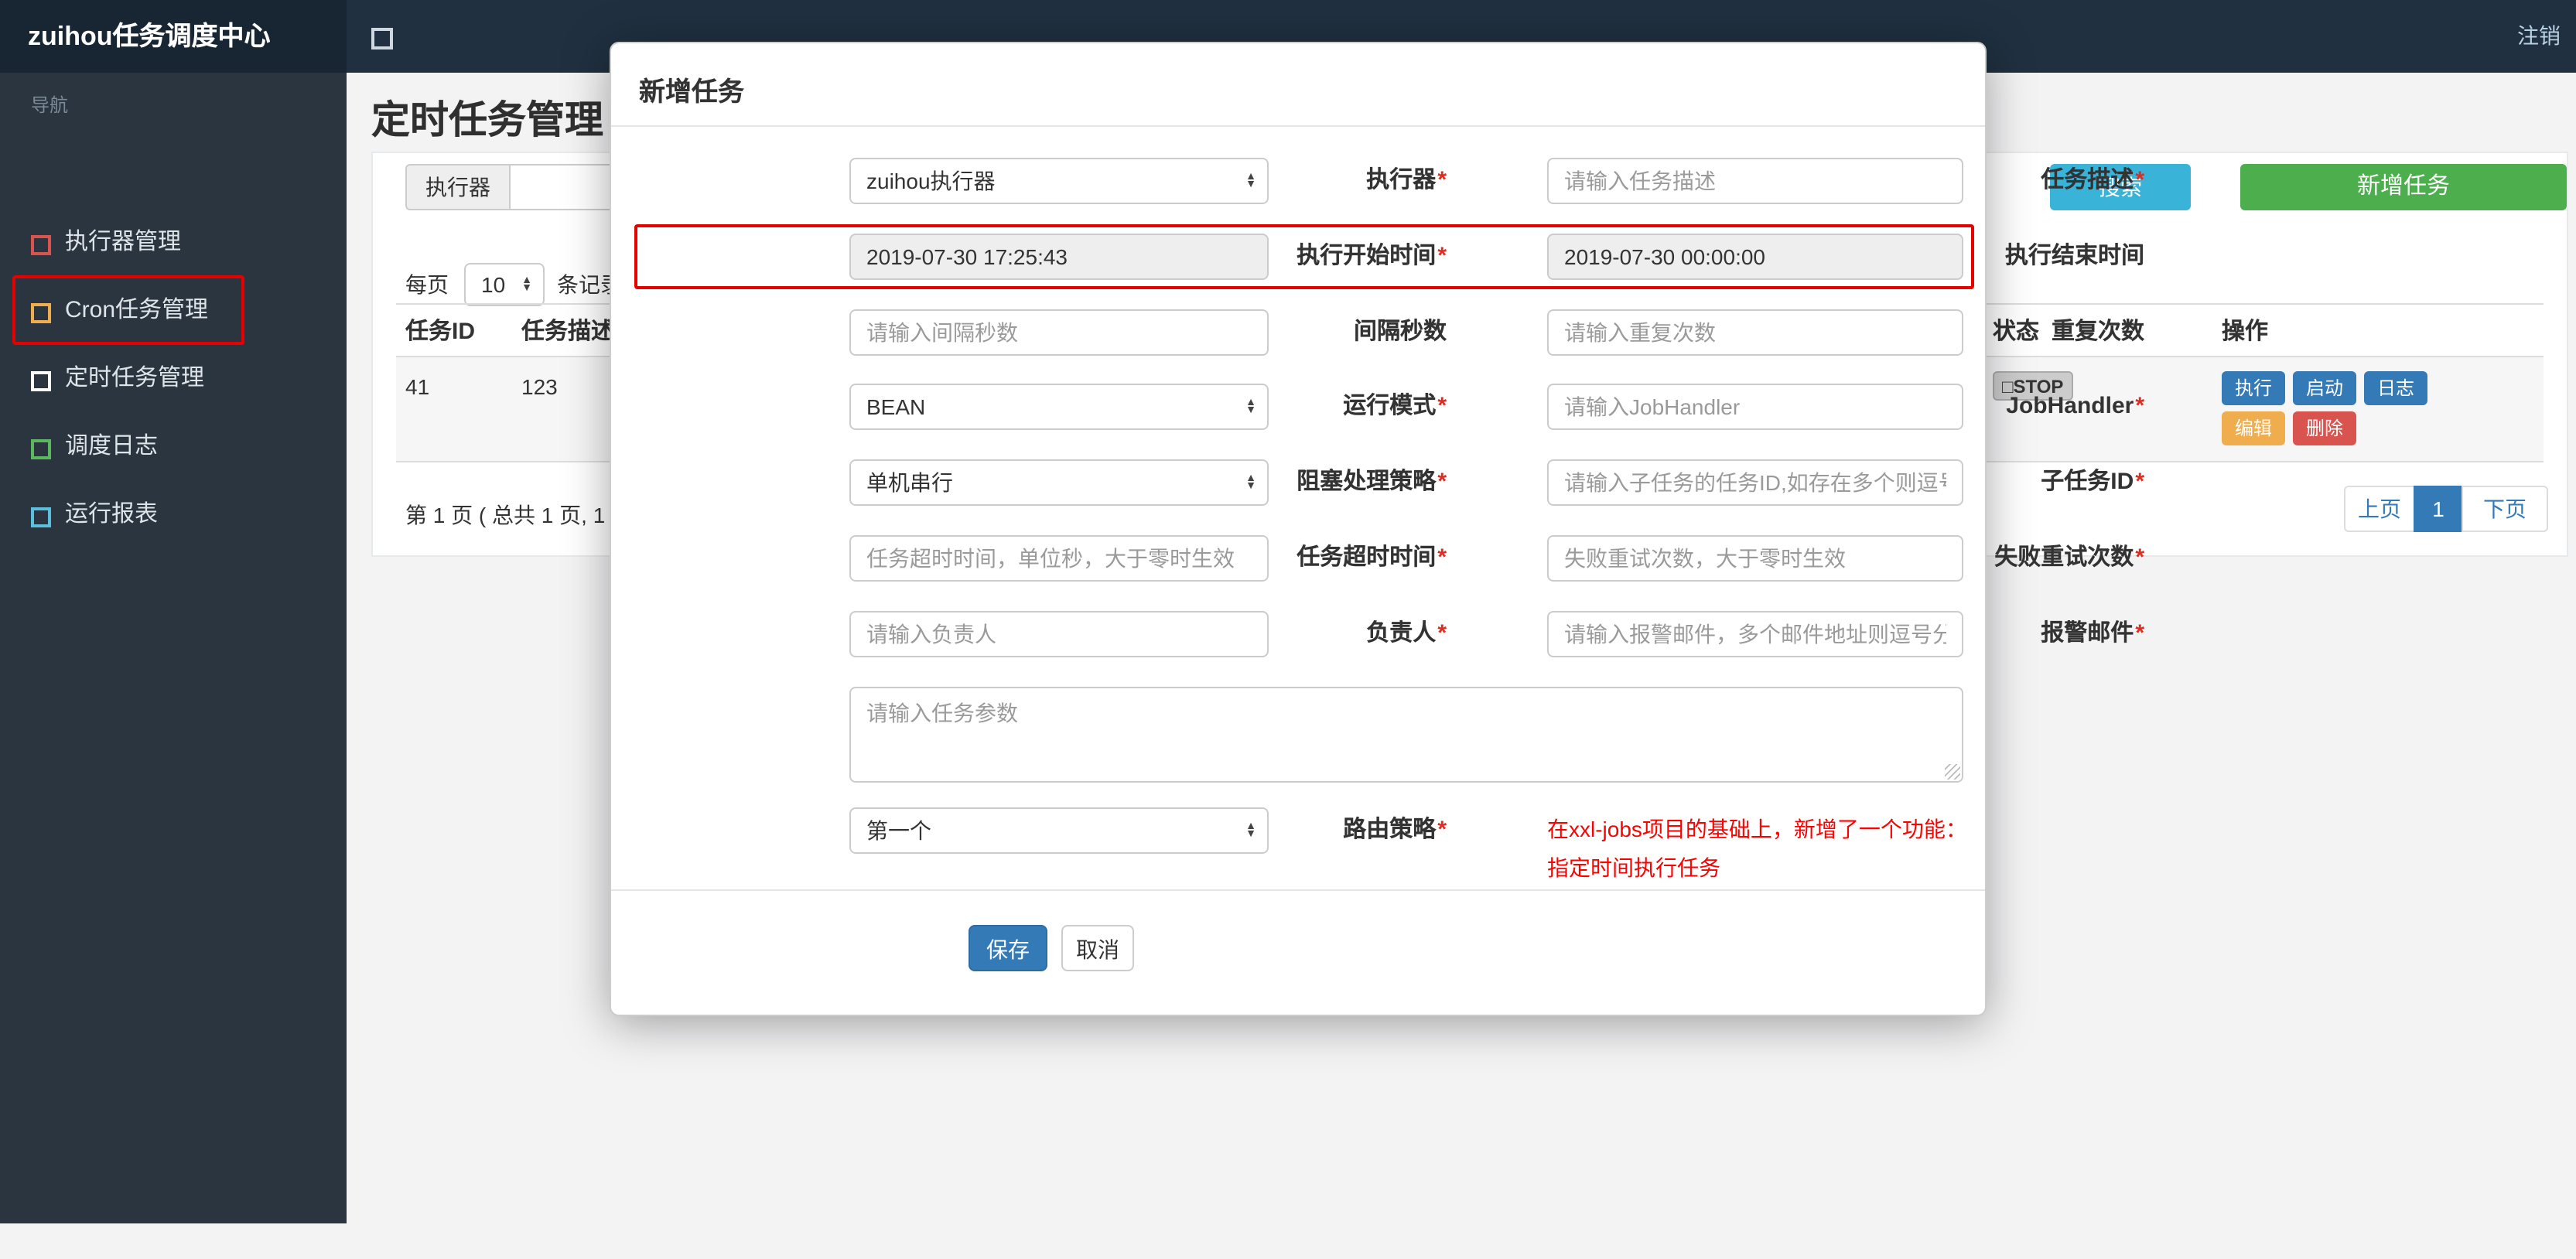 The image size is (2576, 1259). I want to click on feature-note: 在xxl-jobs项目的基础上，新增了一个功能： 指定时间执行任务, so click(1757, 848).